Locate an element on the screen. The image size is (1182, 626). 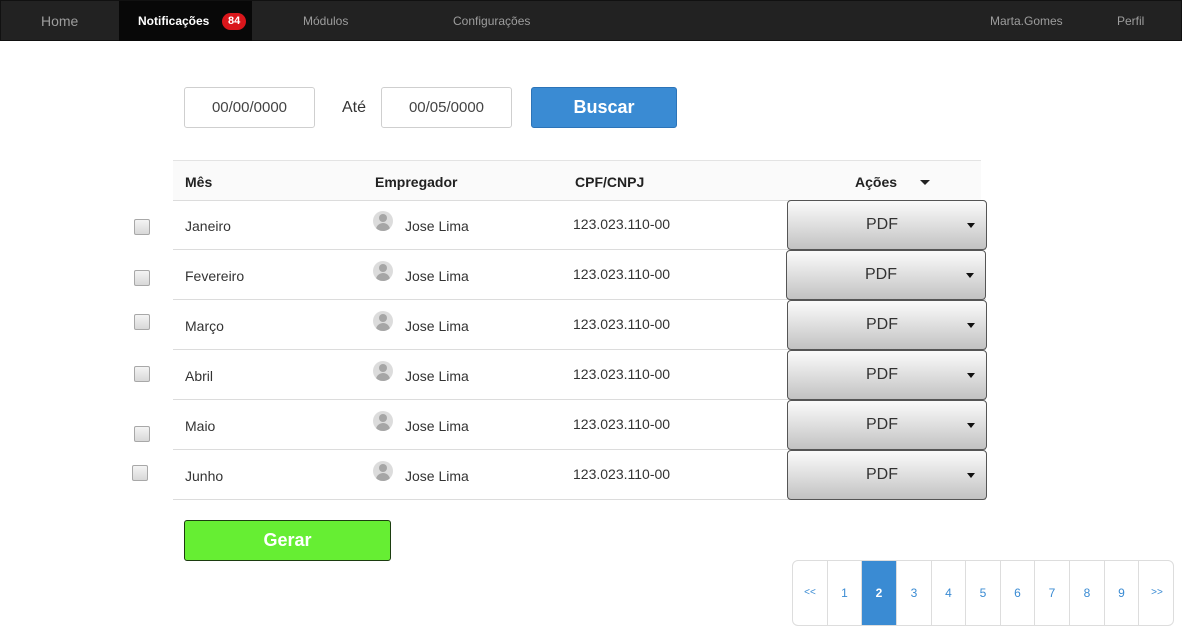
row-month: Junho is located at coordinates (204, 476).